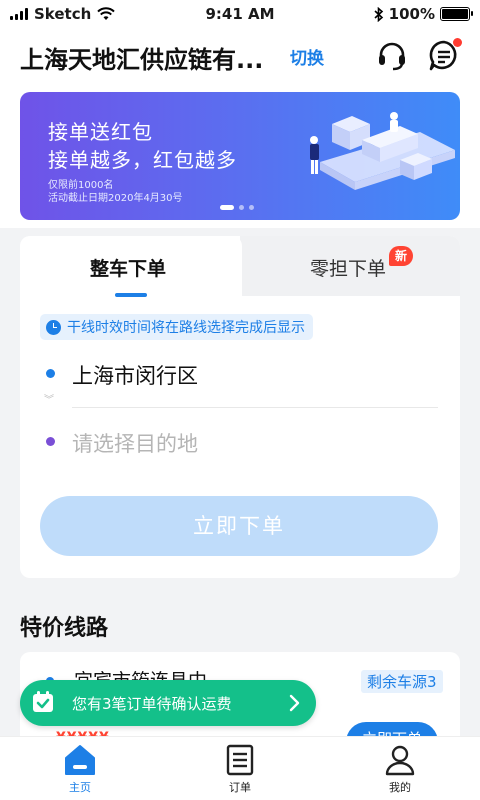 Image resolution: width=480 pixels, height=800 pixels. I want to click on nav-orders: 订单, so click(240, 768).